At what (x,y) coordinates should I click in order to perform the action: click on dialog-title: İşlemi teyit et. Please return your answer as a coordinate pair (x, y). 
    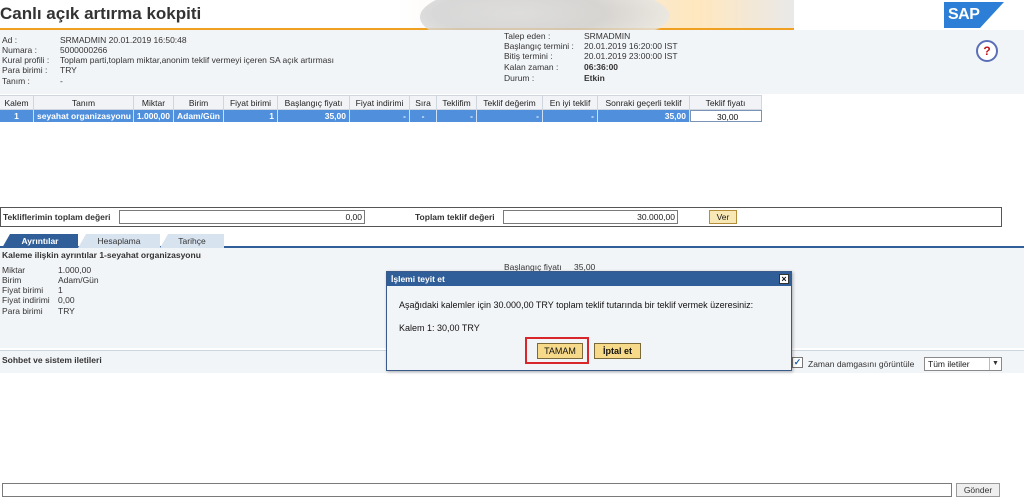
    Looking at the image, I should click on (589, 279).